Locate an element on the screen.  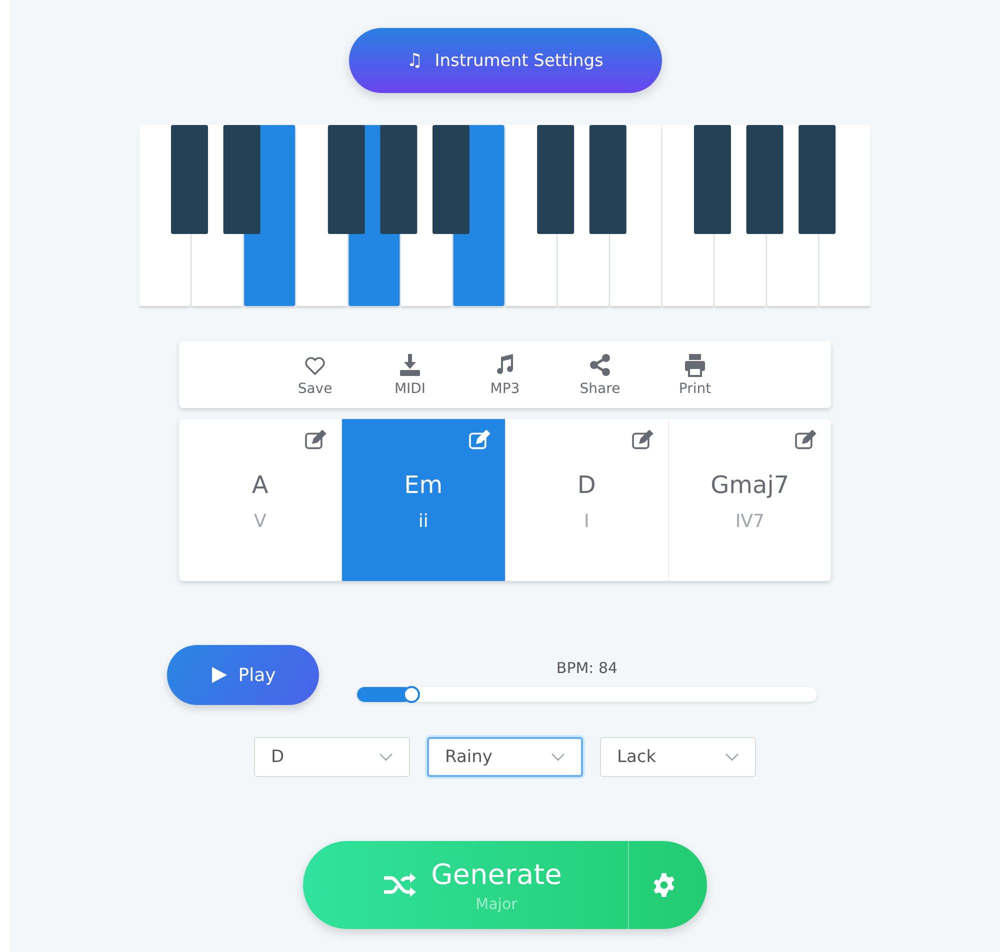
toolbar-button: MP3 is located at coordinates (505, 374).